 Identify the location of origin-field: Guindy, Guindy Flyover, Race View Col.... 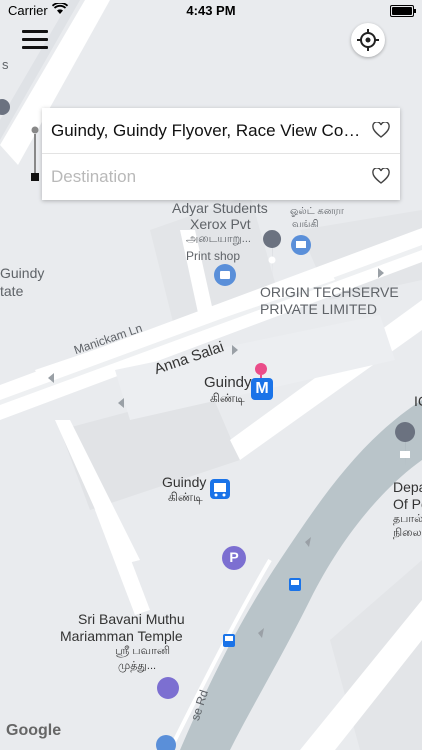
(206, 131).